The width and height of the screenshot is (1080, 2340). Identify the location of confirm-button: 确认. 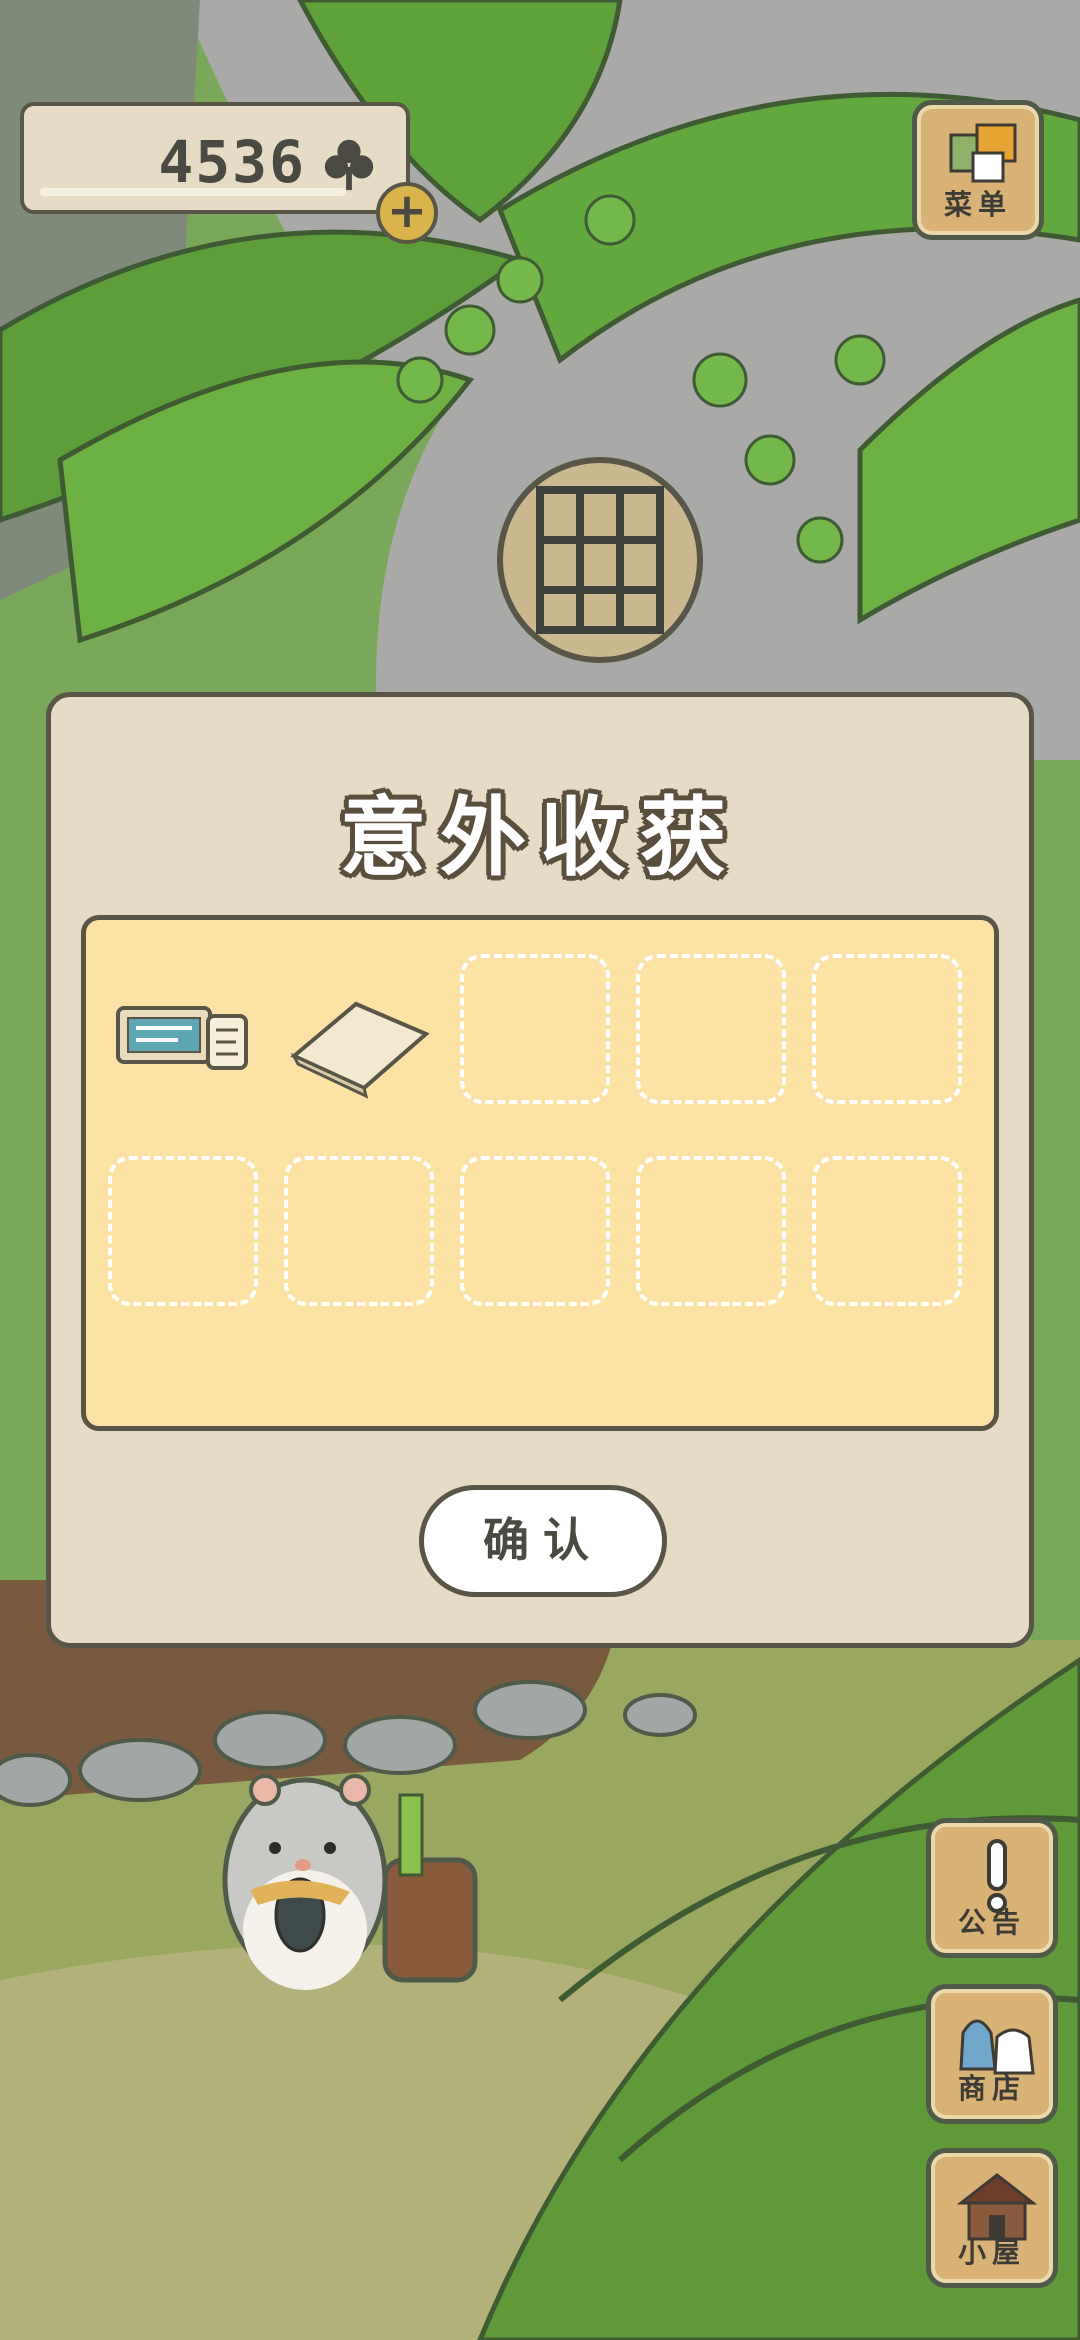
(543, 1541).